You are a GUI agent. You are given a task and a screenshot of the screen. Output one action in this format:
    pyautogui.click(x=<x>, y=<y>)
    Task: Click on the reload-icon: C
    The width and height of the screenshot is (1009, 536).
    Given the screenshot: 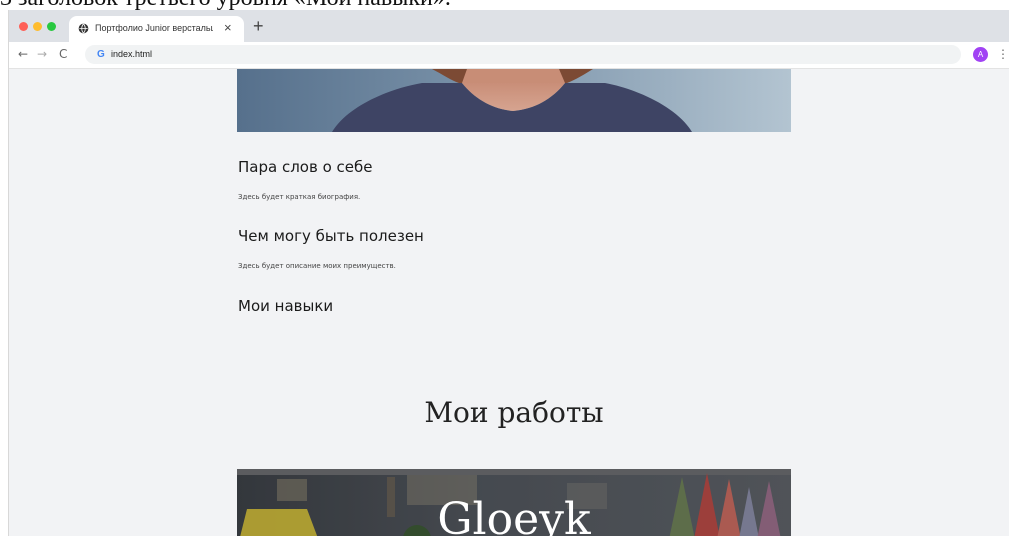 What is the action you would take?
    pyautogui.click(x=63, y=54)
    